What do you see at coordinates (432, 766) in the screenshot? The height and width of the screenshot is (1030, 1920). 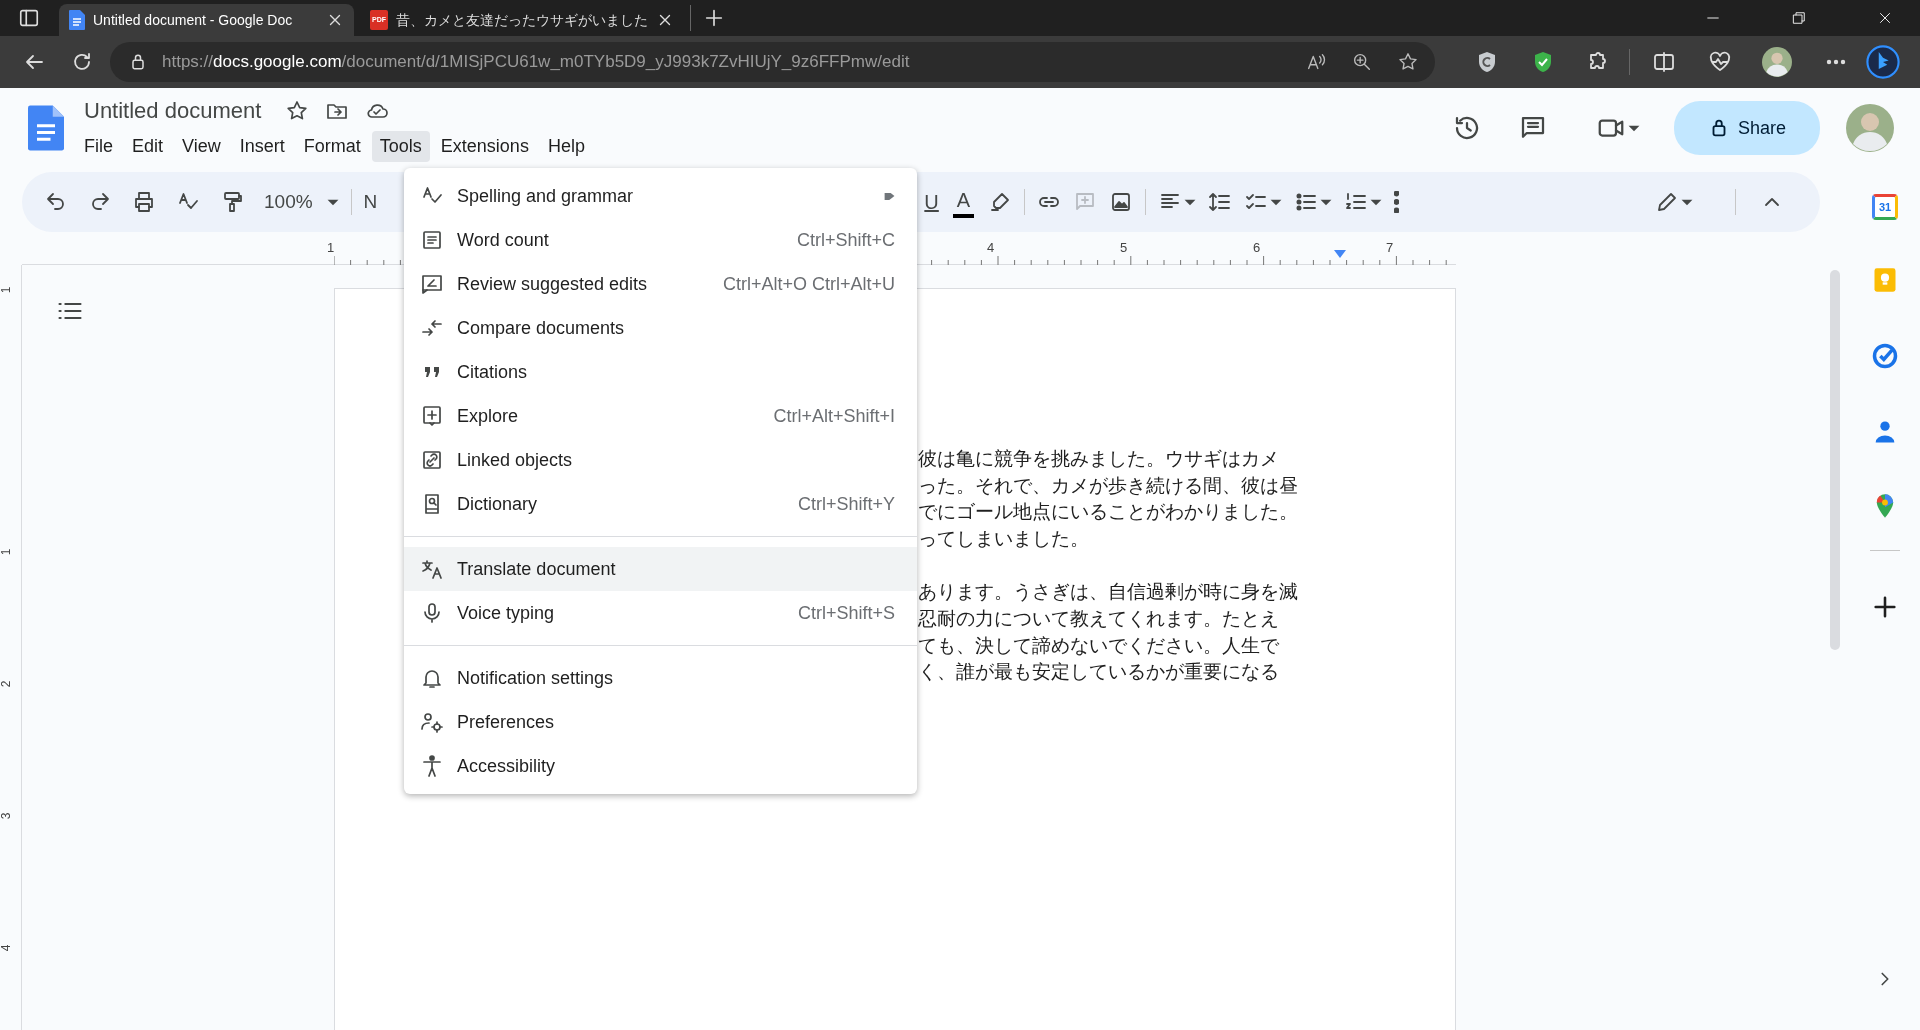 I see `accessibility-icon` at bounding box center [432, 766].